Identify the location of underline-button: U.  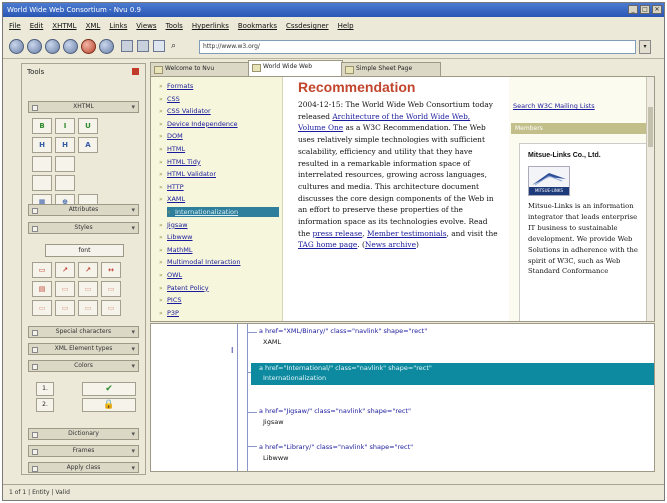
(88, 126).